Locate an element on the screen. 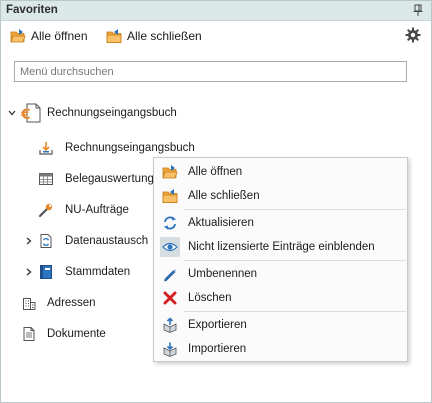 The width and height of the screenshot is (432, 403). tree-item-belegauswertung: Belegauswertung is located at coordinates (96, 179).